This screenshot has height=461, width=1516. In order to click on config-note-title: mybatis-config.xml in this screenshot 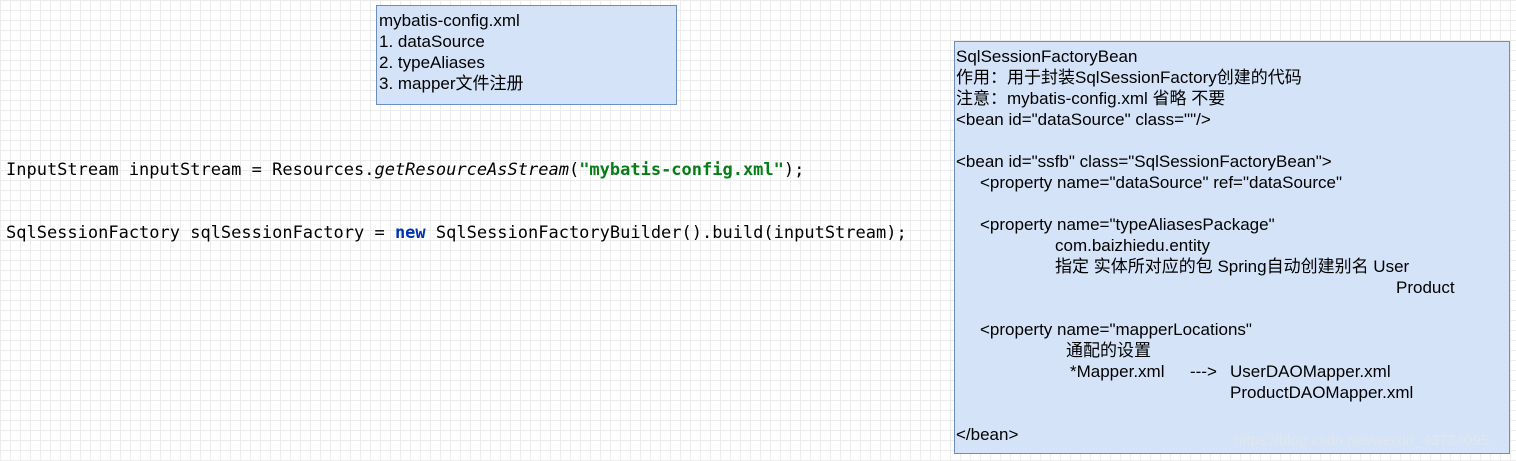, I will do `click(449, 20)`.